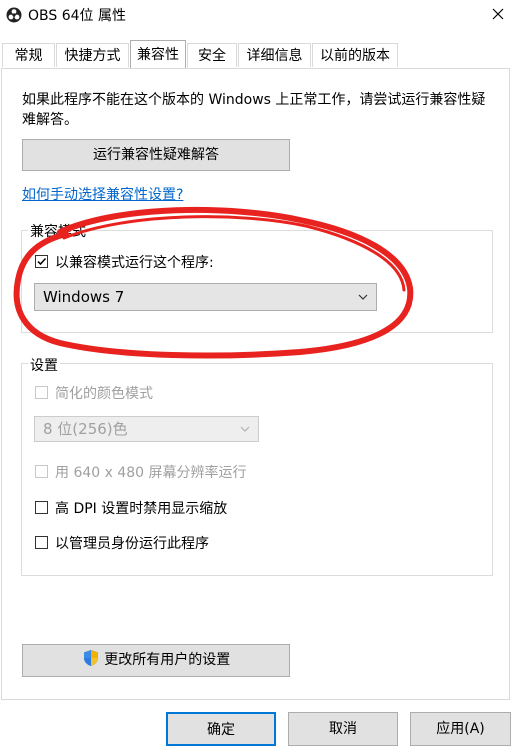 Image resolution: width=511 pixels, height=751 pixels. I want to click on compat-mode-label: 以兼容模式运行这个程序:, so click(134, 263).